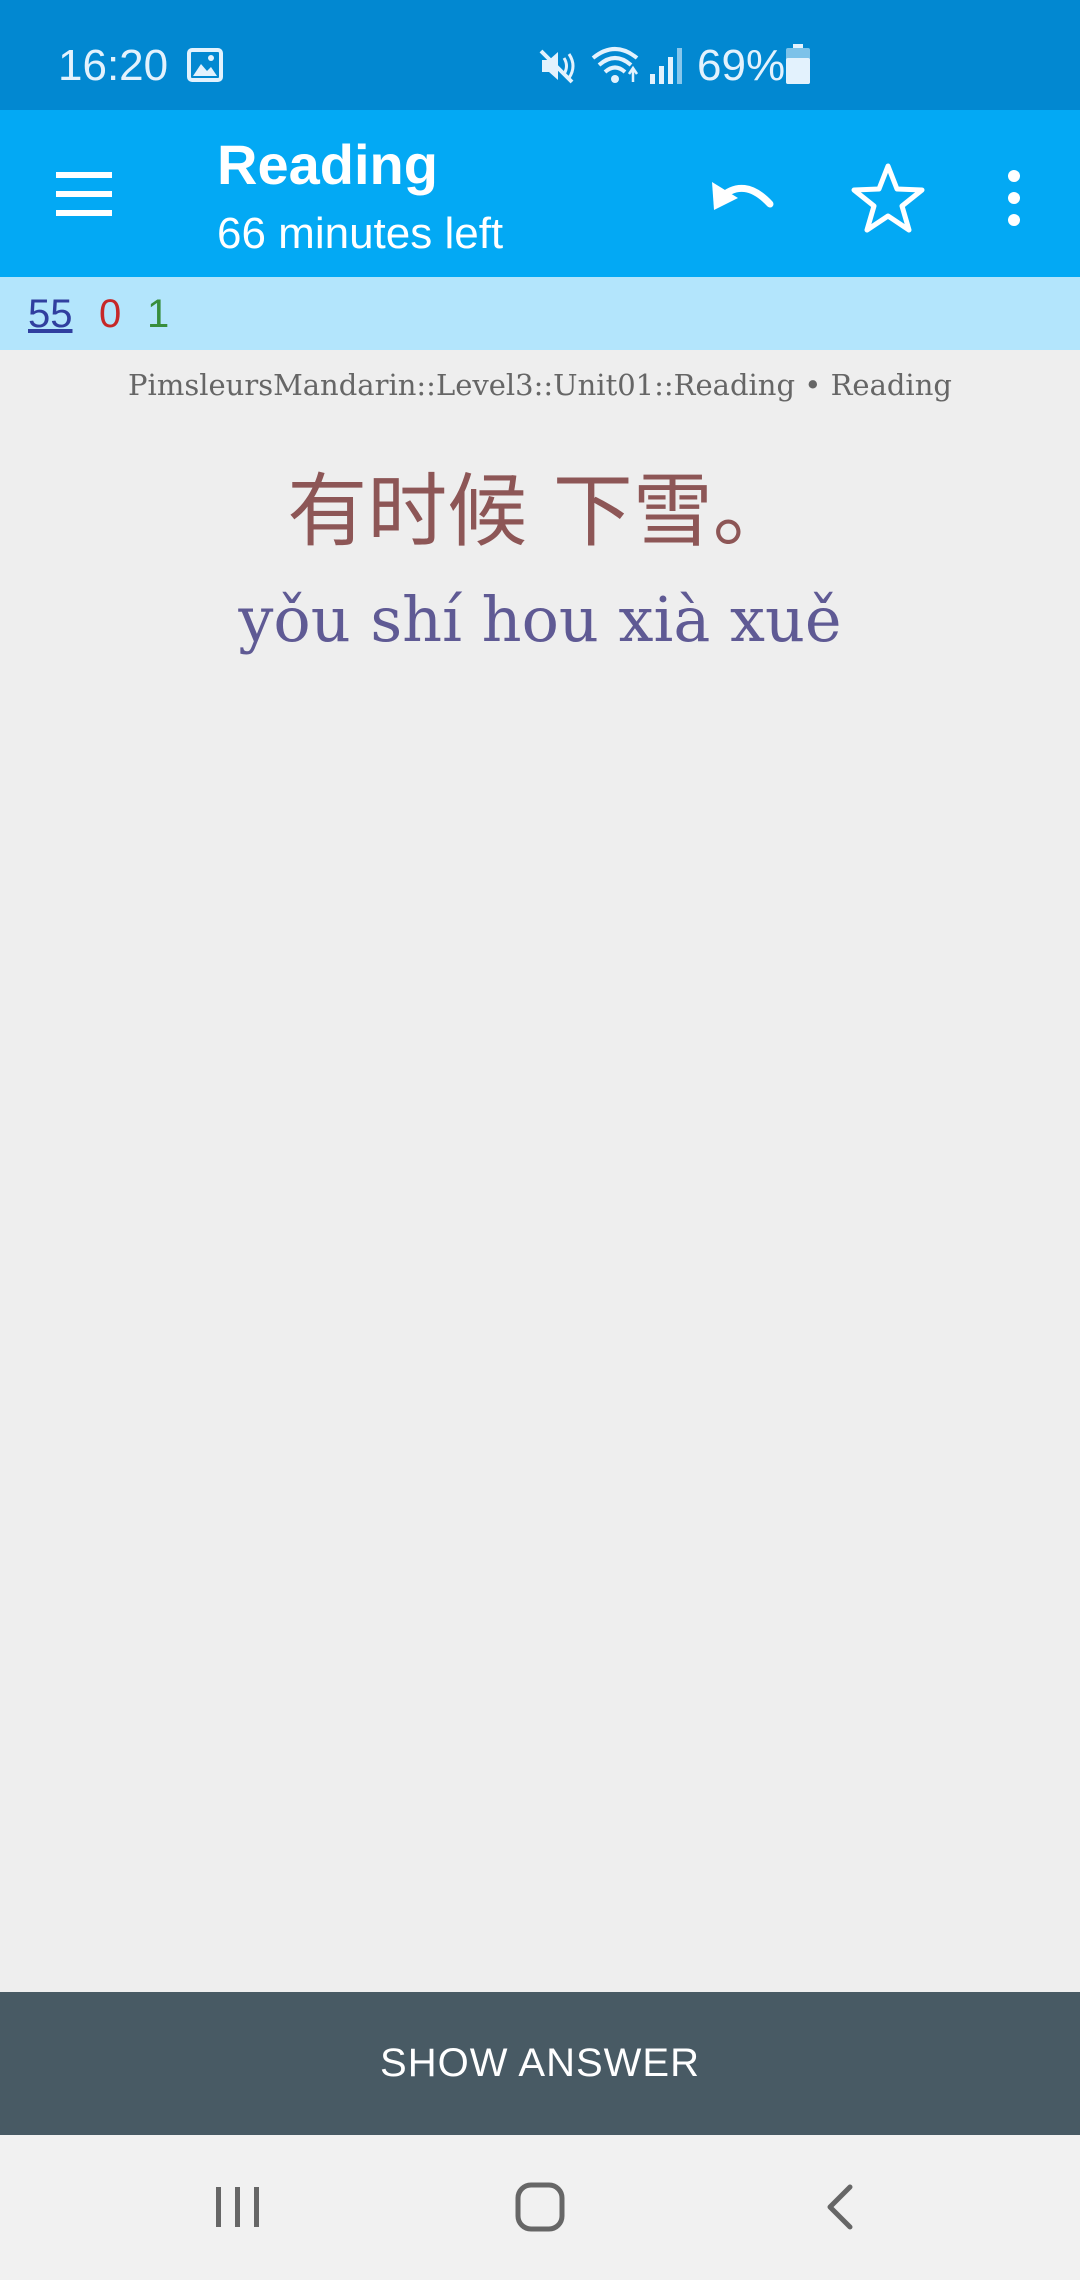 The height and width of the screenshot is (2280, 1080). Describe the element at coordinates (1014, 198) in the screenshot. I see `more-vert-icon` at that location.